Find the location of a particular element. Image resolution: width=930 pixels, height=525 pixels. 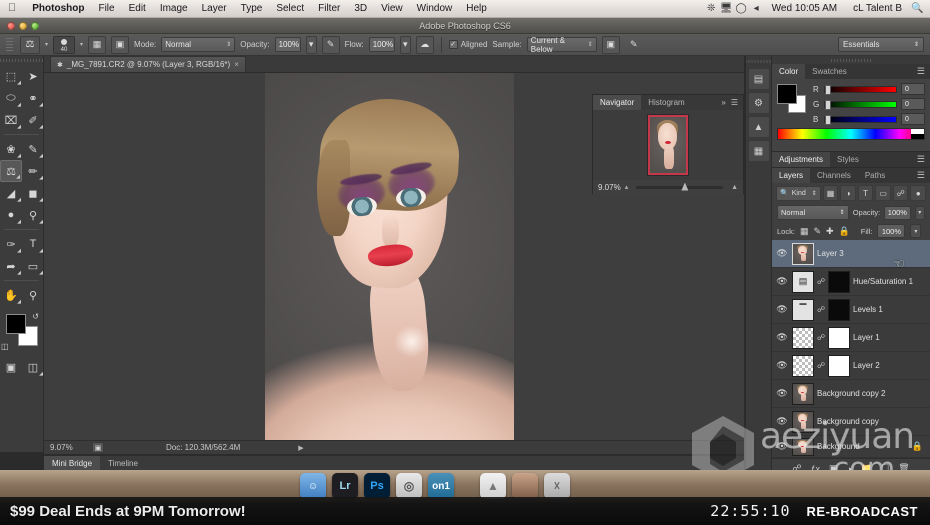

quick-mask-icon: ▣ is located at coordinates (11, 367).